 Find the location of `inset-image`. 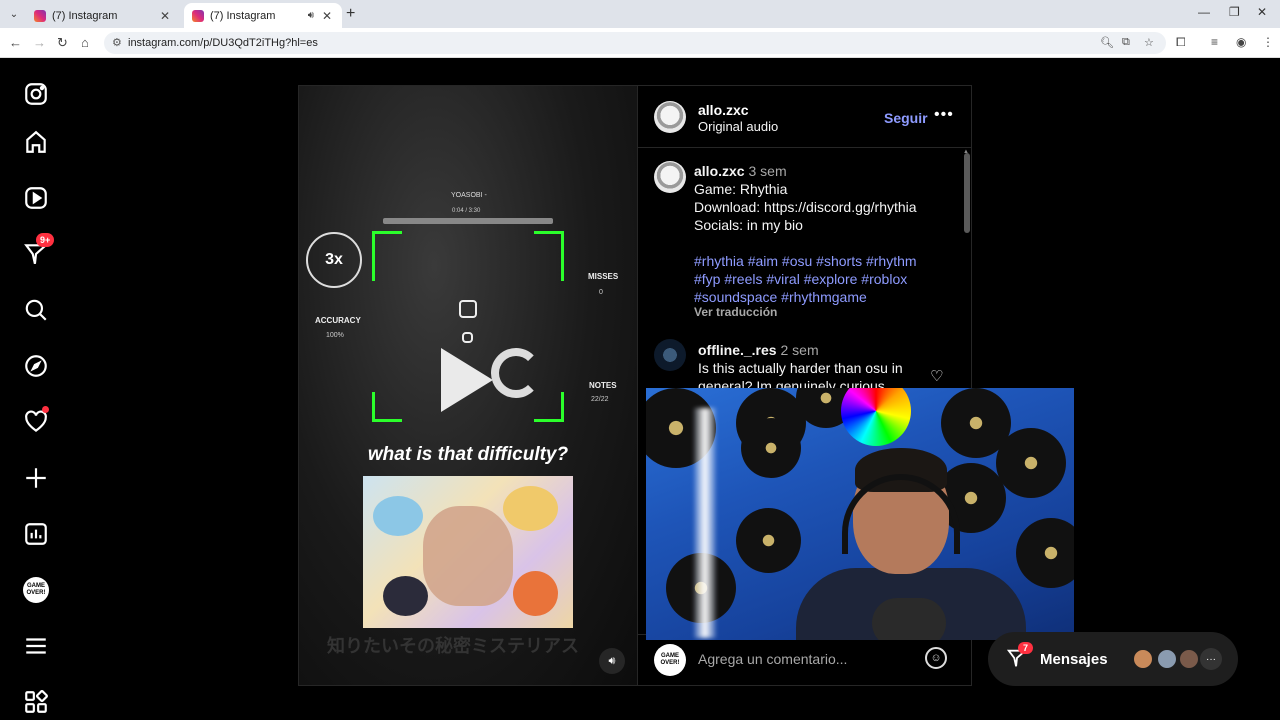

inset-image is located at coordinates (468, 552).